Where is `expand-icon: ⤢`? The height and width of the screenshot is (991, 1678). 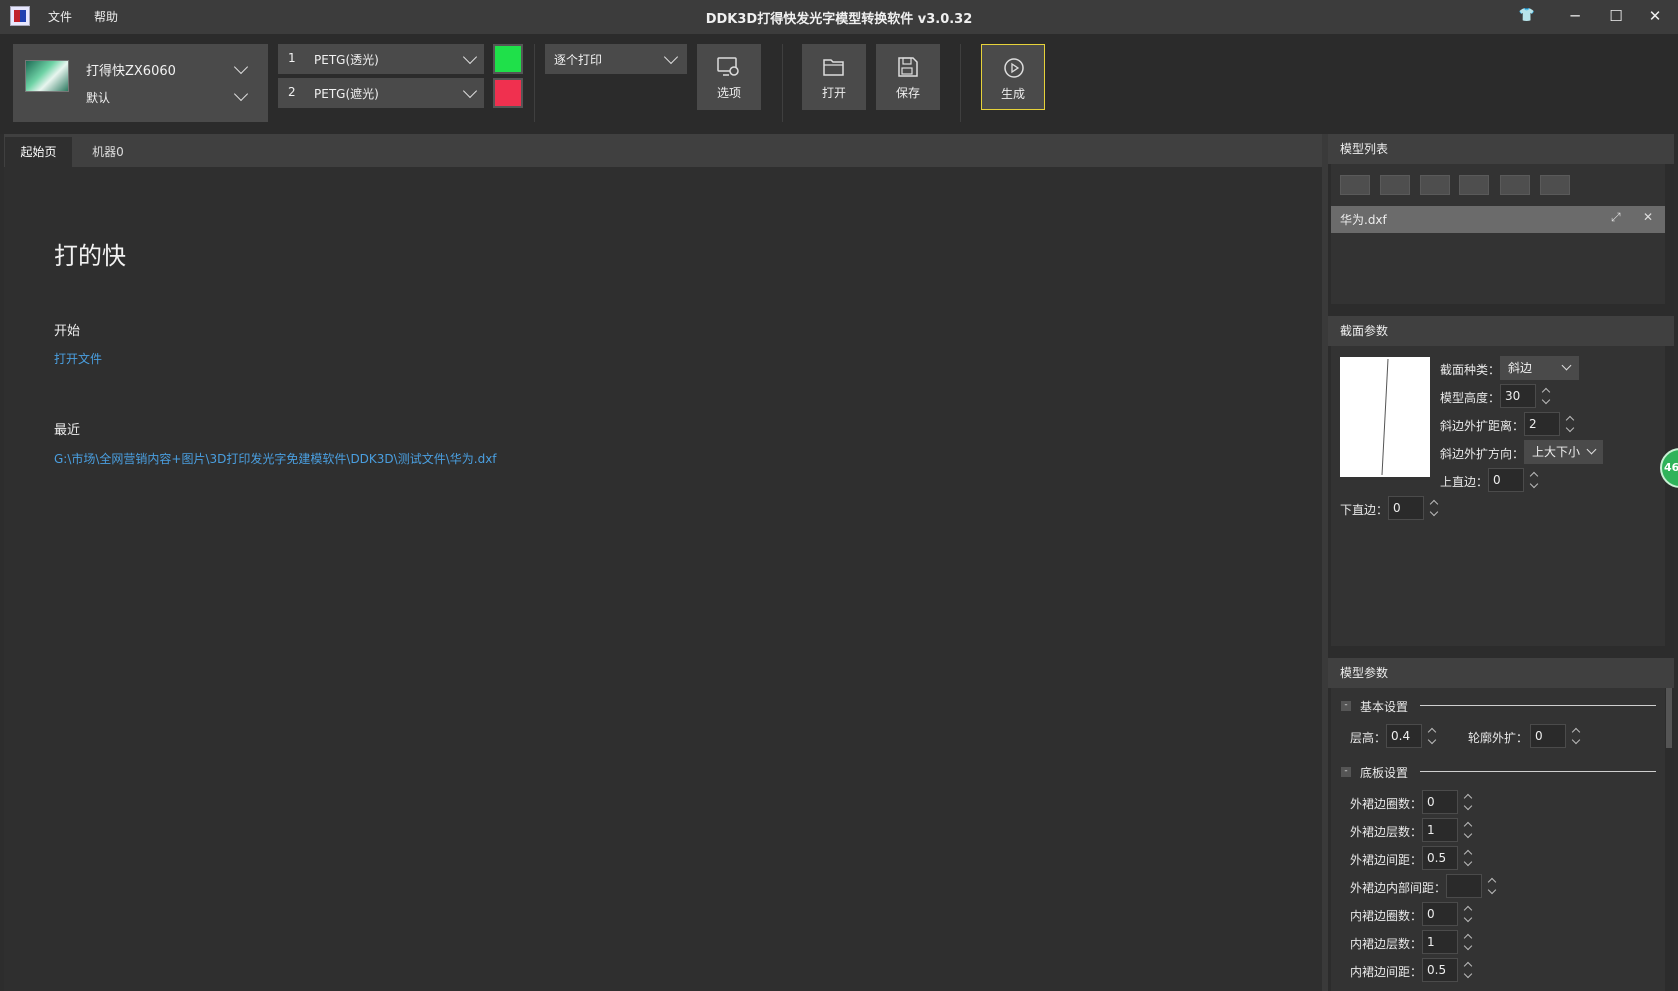
expand-icon: ⤢ is located at coordinates (1616, 217).